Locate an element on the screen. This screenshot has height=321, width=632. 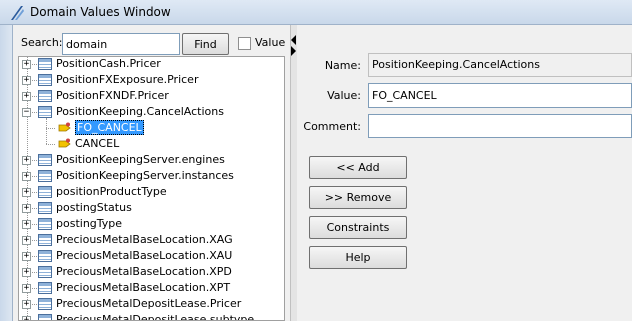
tree-node: + PreciousMetalDepositLease.subtype is located at coordinates (151, 316).